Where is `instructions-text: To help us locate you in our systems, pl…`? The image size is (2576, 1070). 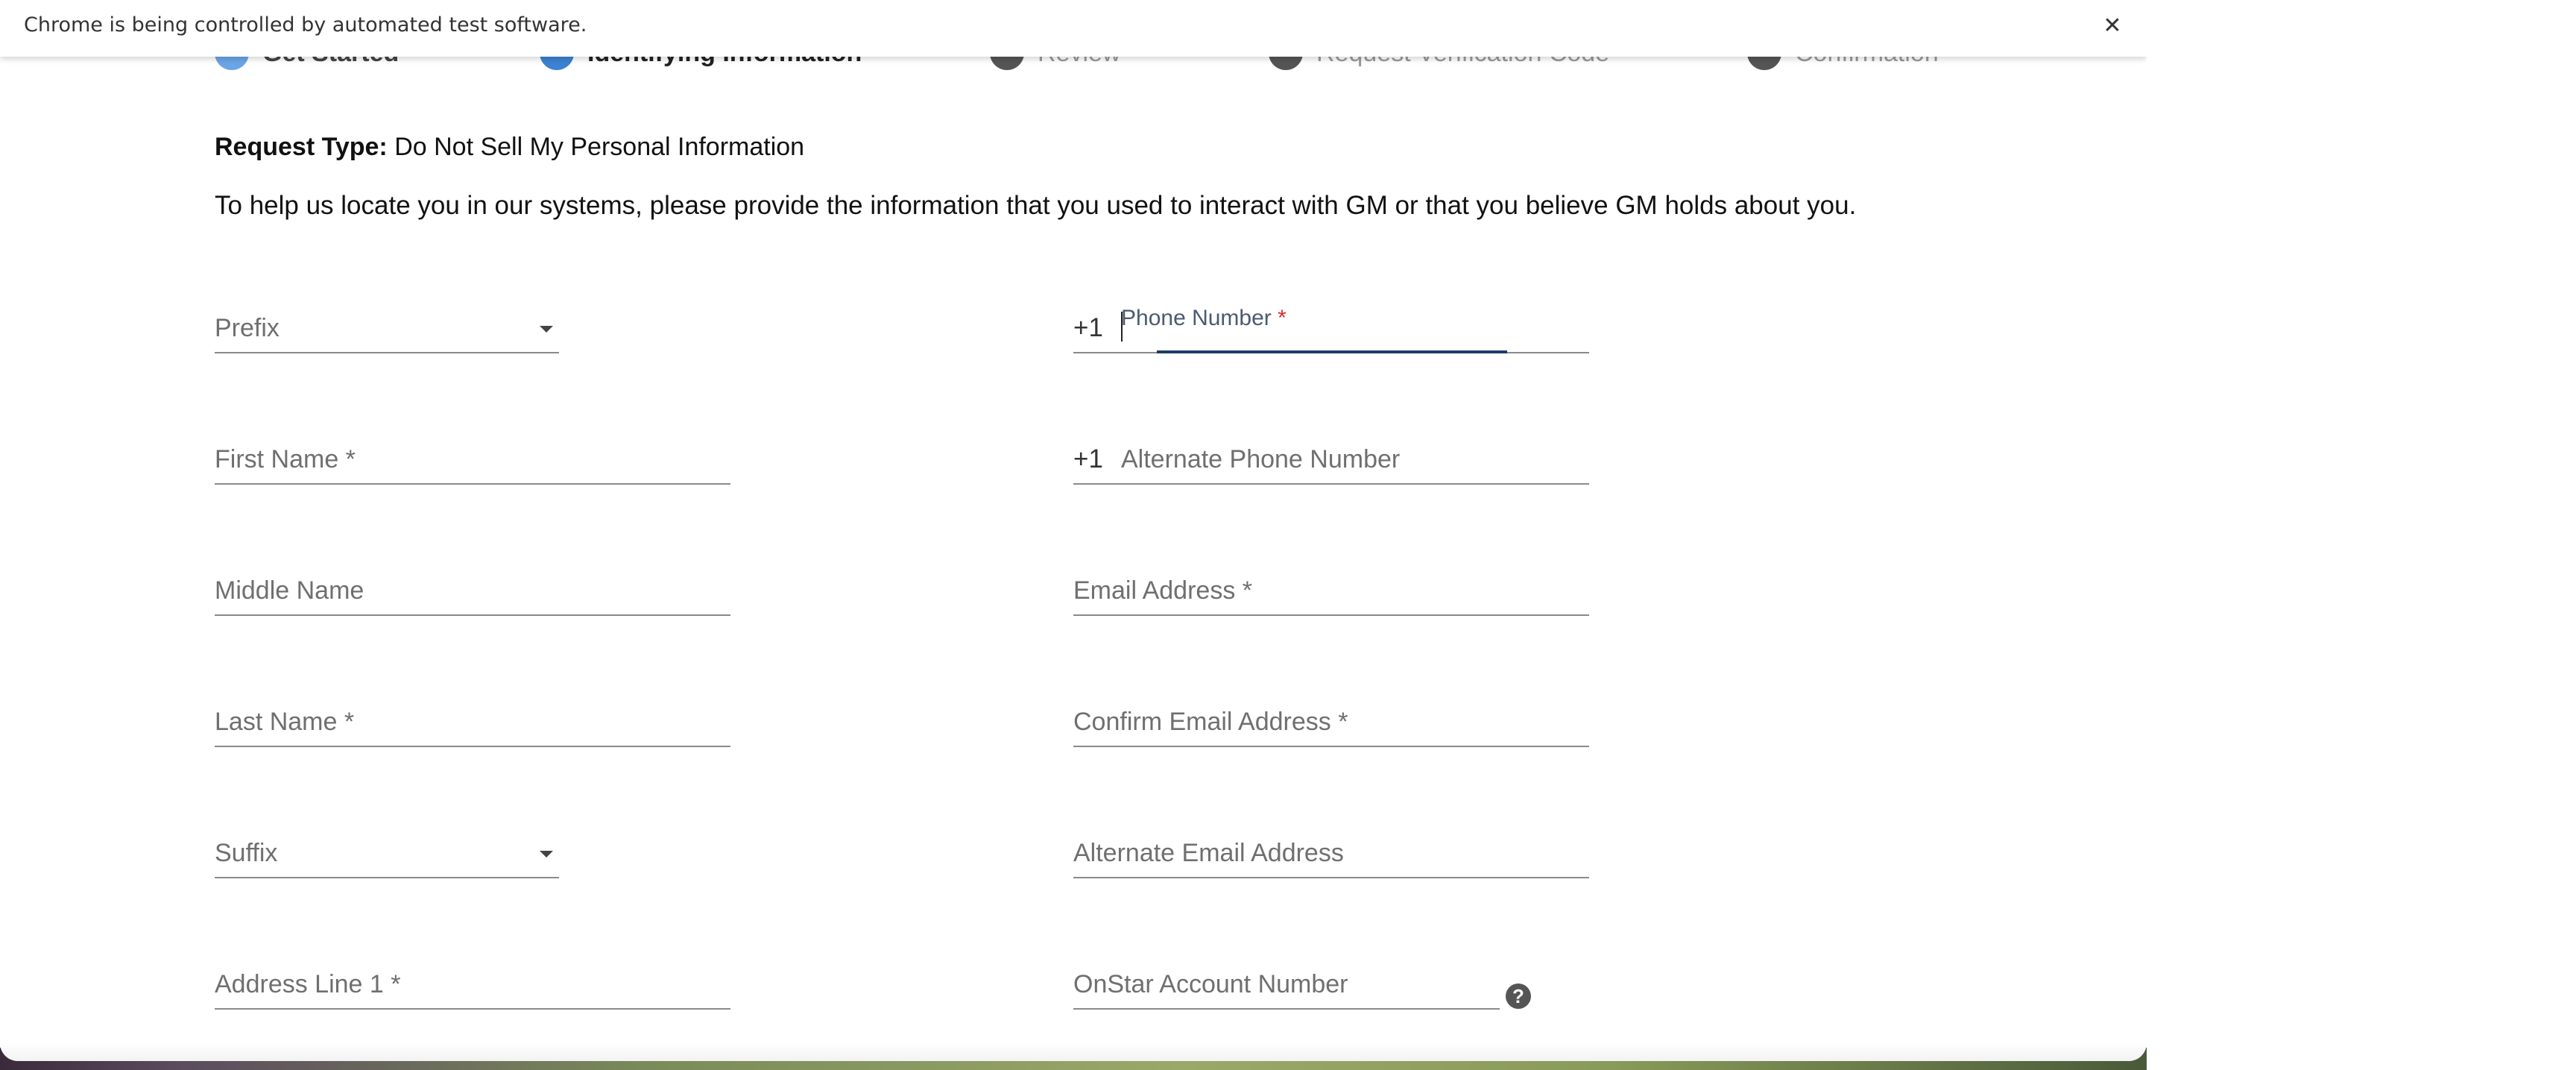
instructions-text: To help us locate you in our systems, pl… is located at coordinates (1036, 205).